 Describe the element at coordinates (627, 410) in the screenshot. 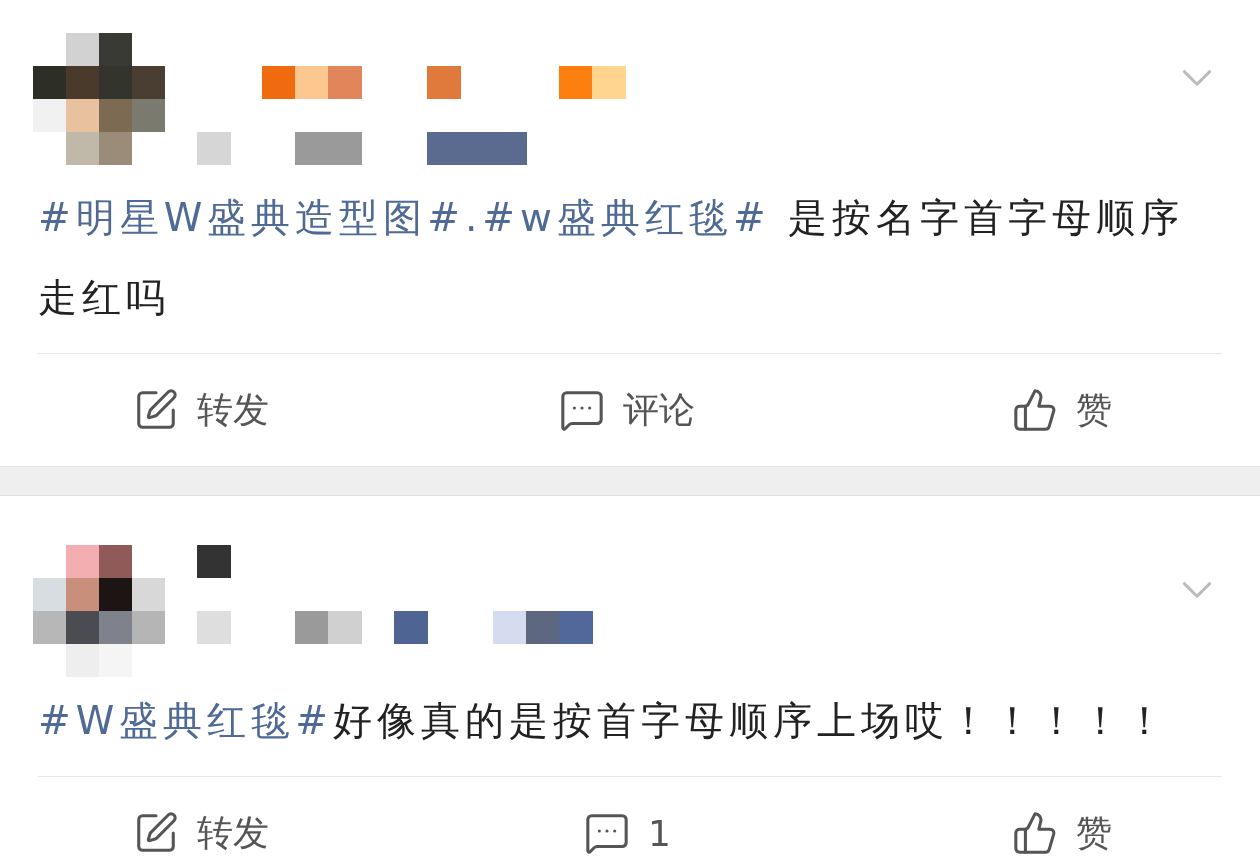

I see `comment-button: 评论` at that location.